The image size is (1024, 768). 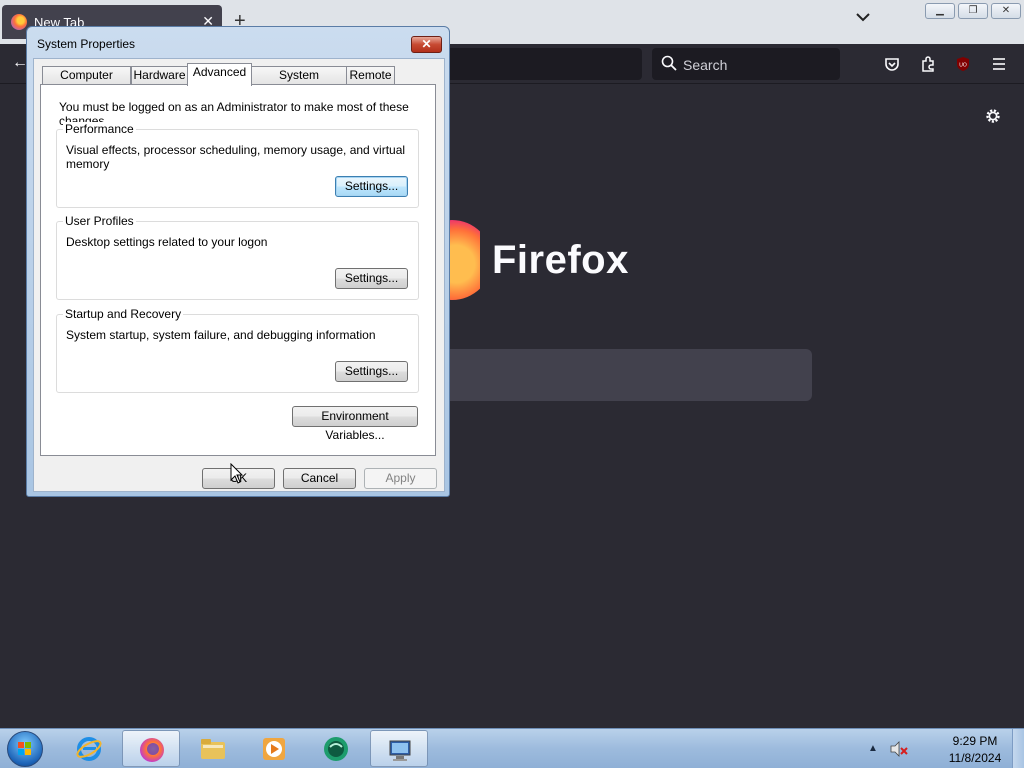 I want to click on pocket-icon, so click(x=892, y=64).